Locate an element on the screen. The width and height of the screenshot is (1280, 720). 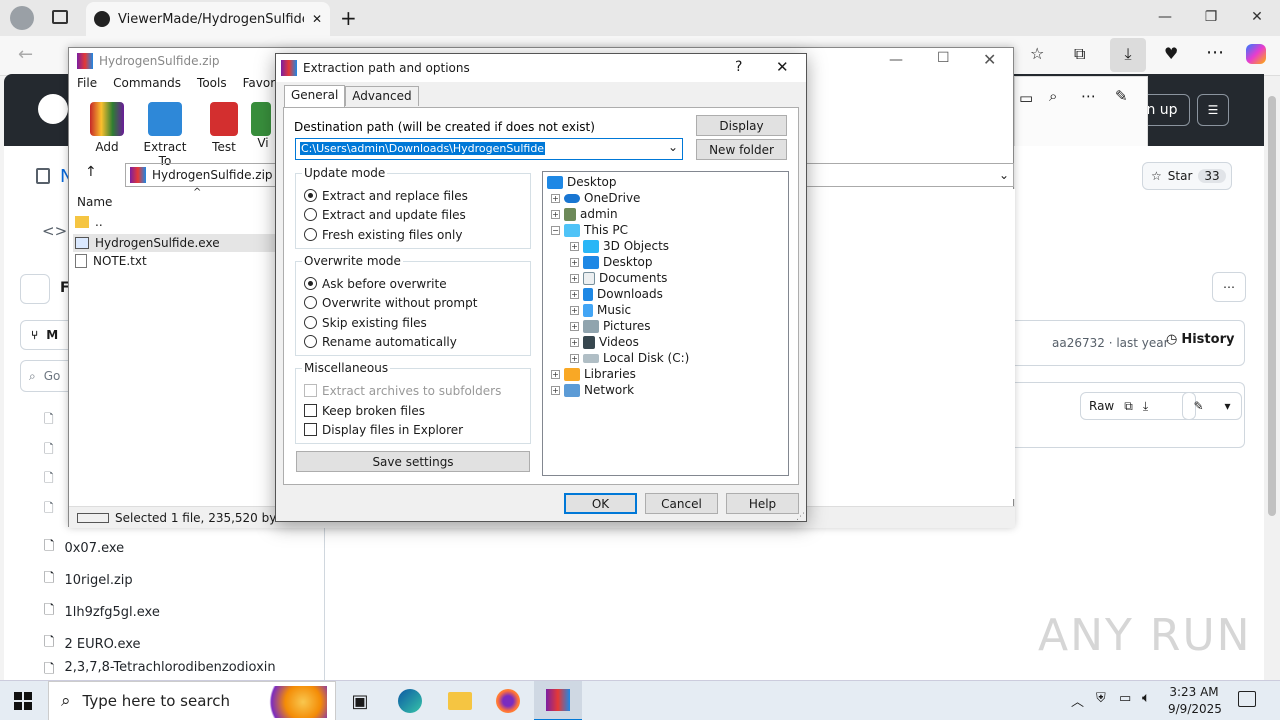
radio-extract-replace: Extract and replace files is located at coordinates (386, 195).